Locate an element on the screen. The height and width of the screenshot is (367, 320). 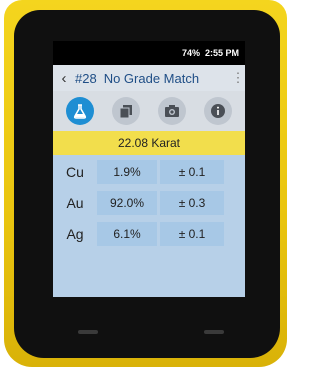
table-row: Cu 1.9% ± 0.1 is located at coordinates (149, 172).